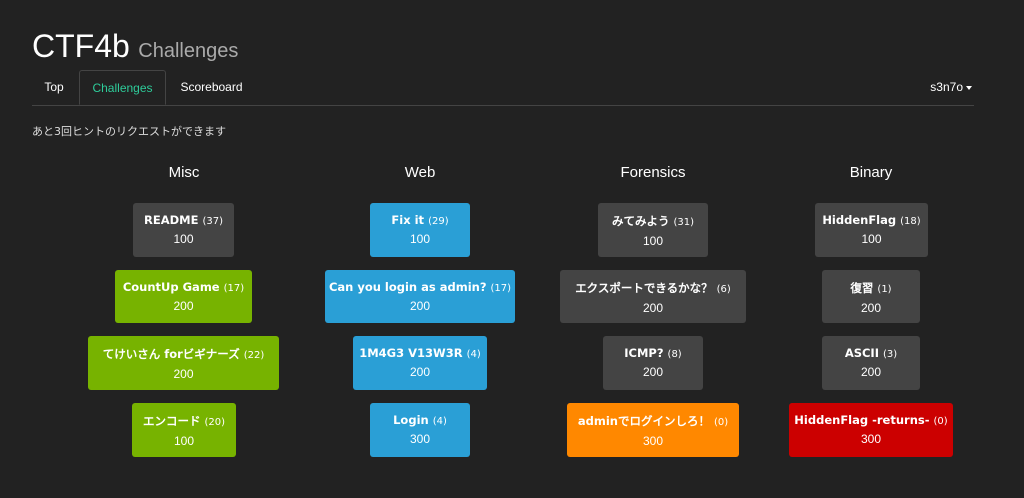 Image resolution: width=1024 pixels, height=498 pixels. I want to click on site-title: CTF4b, so click(81, 46).